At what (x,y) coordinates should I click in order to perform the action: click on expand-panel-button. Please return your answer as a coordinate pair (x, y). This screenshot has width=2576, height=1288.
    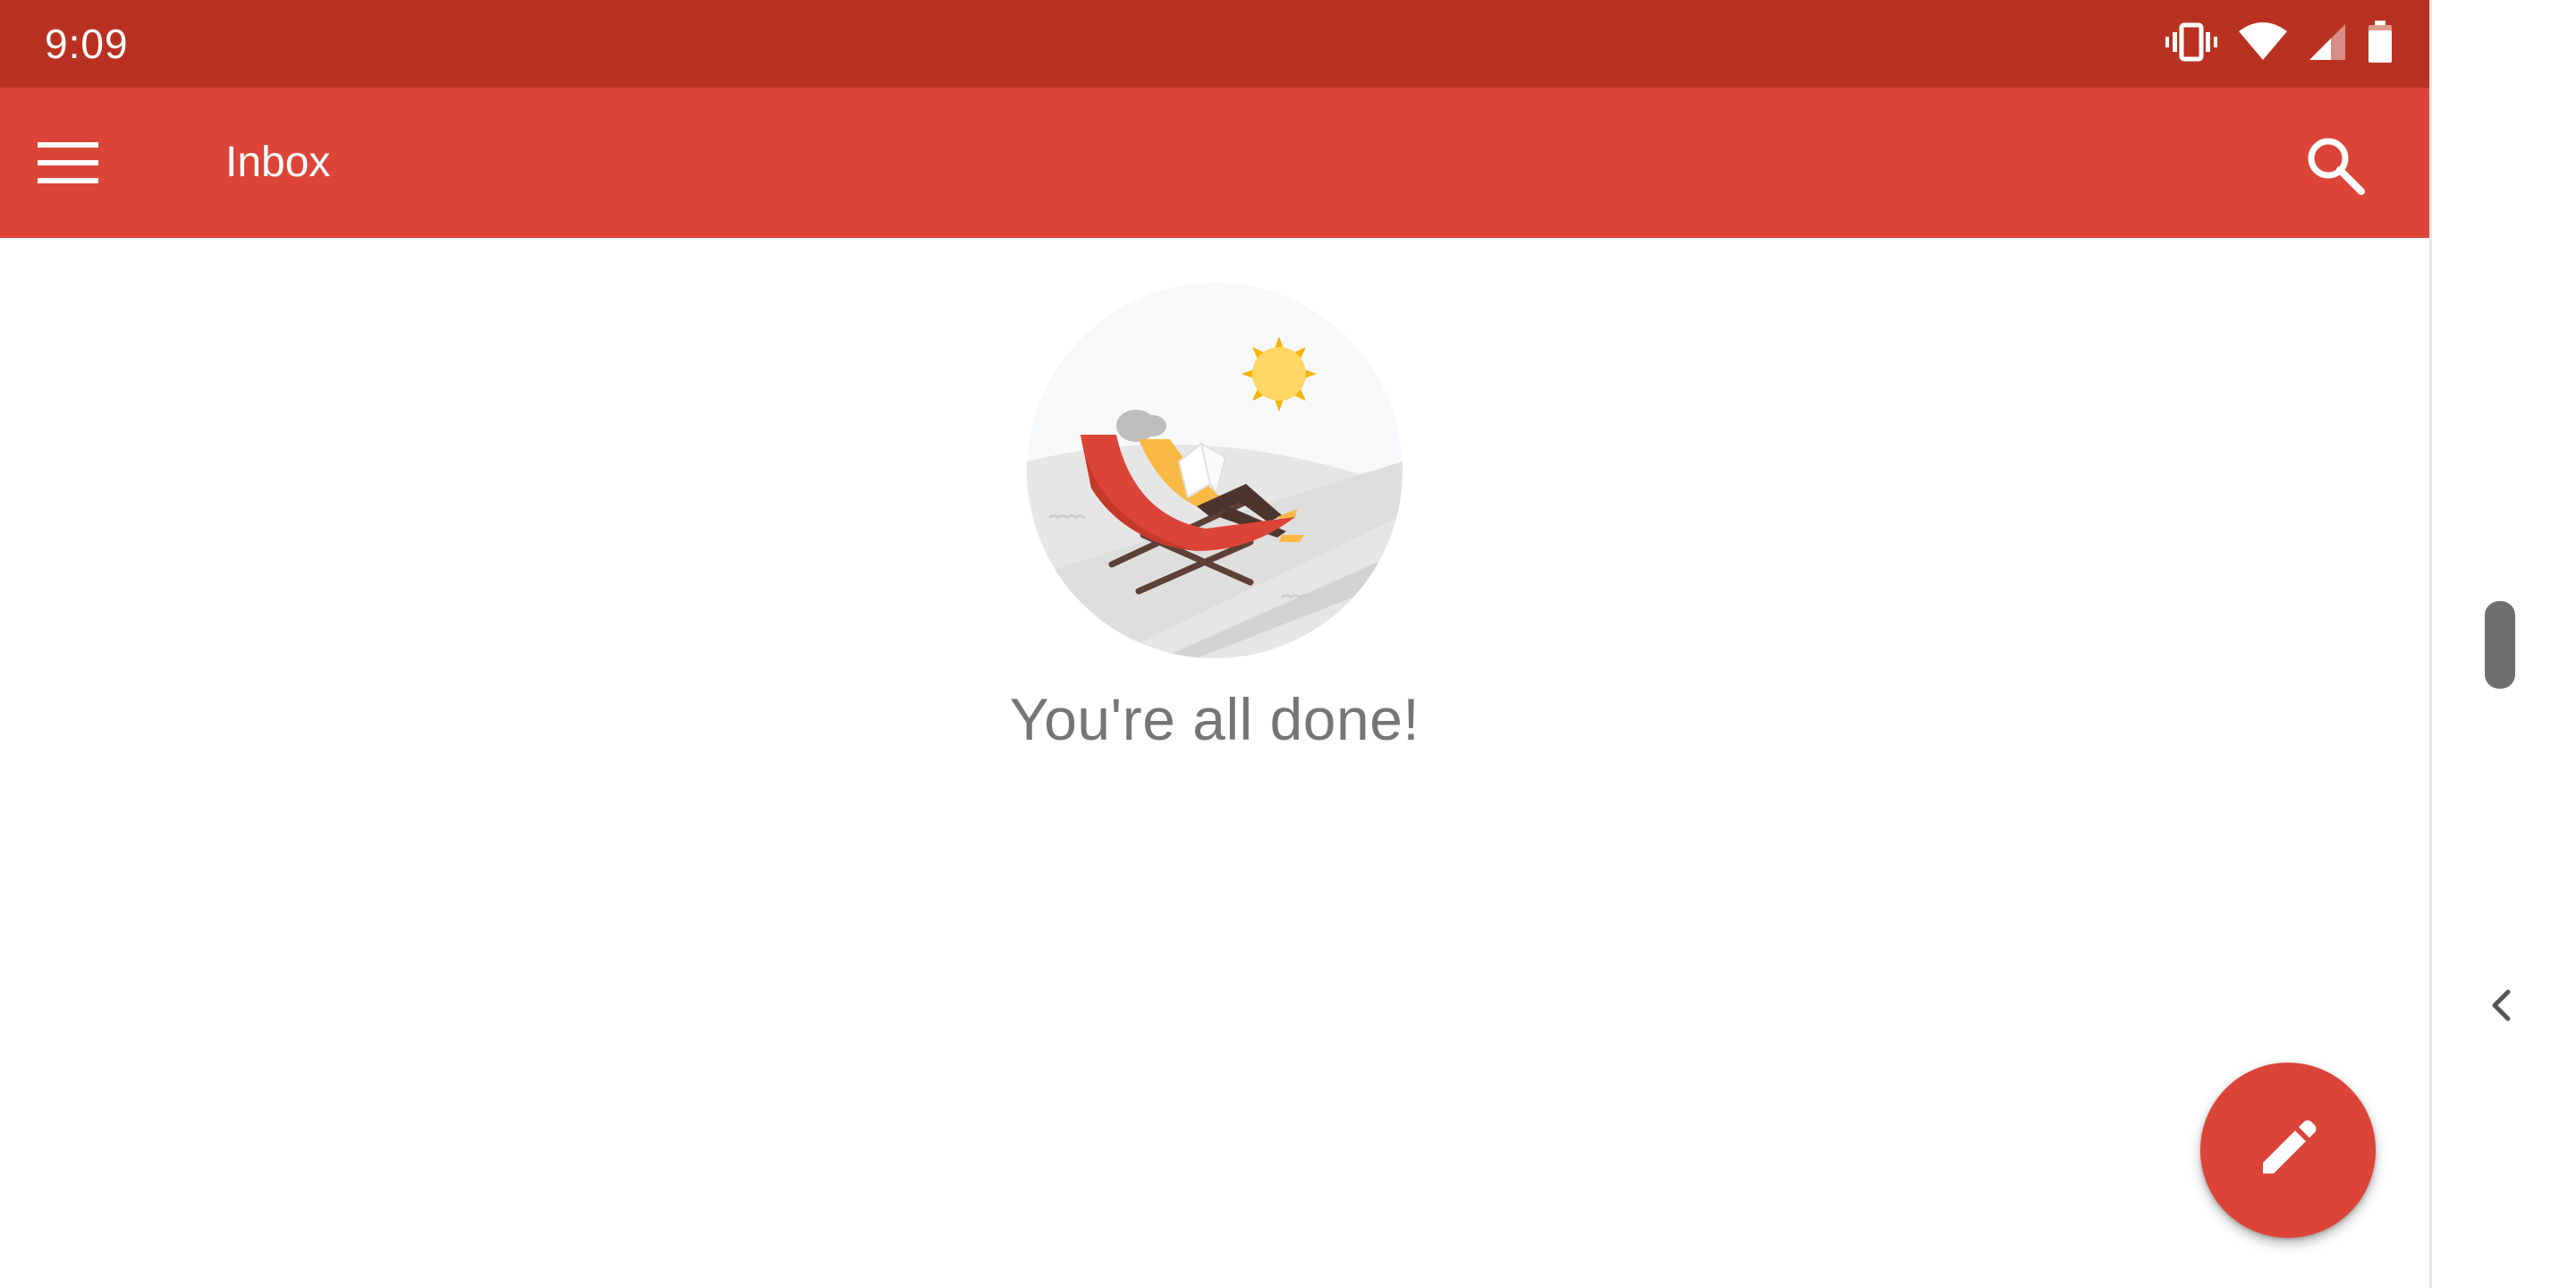
    Looking at the image, I should click on (2501, 1007).